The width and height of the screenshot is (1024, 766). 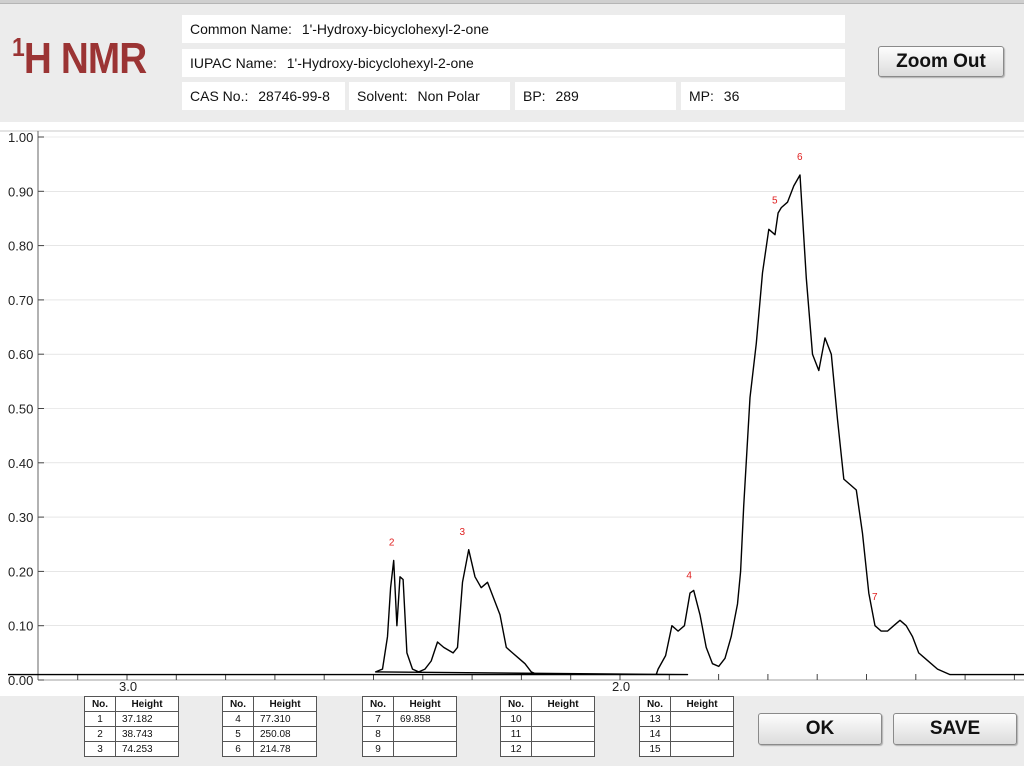 I want to click on y-tick-label: 0.50, so click(x=20, y=409).